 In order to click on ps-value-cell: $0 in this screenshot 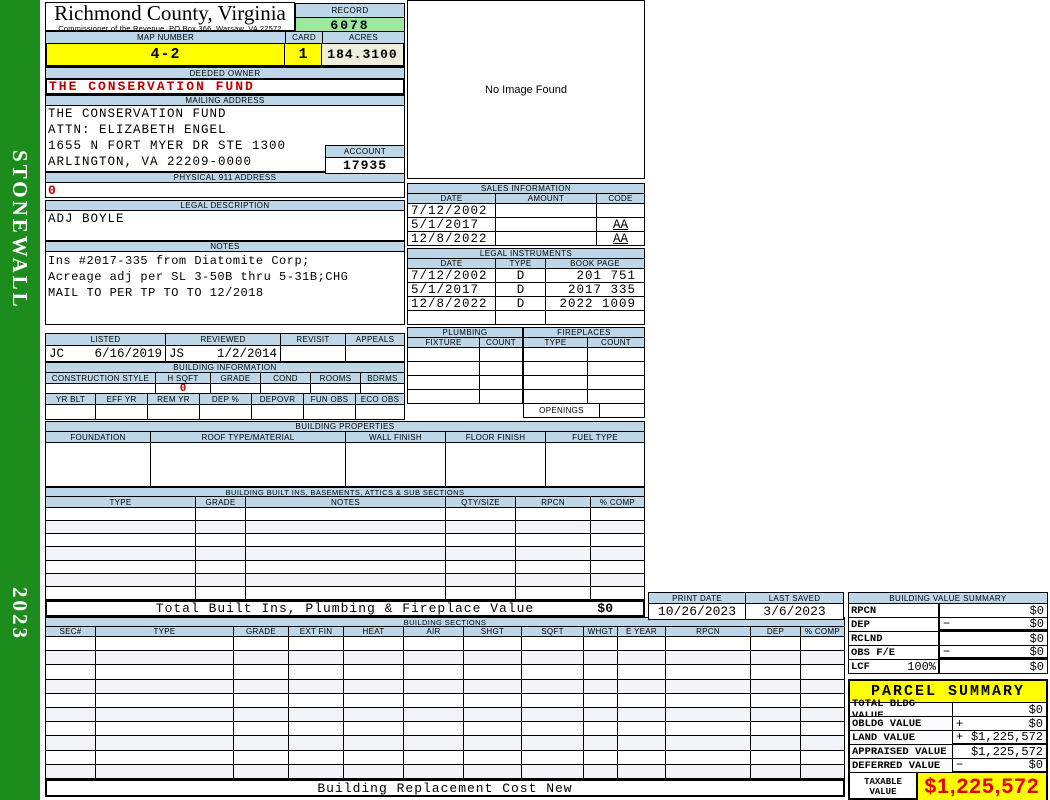, I will do `click(999, 710)`.